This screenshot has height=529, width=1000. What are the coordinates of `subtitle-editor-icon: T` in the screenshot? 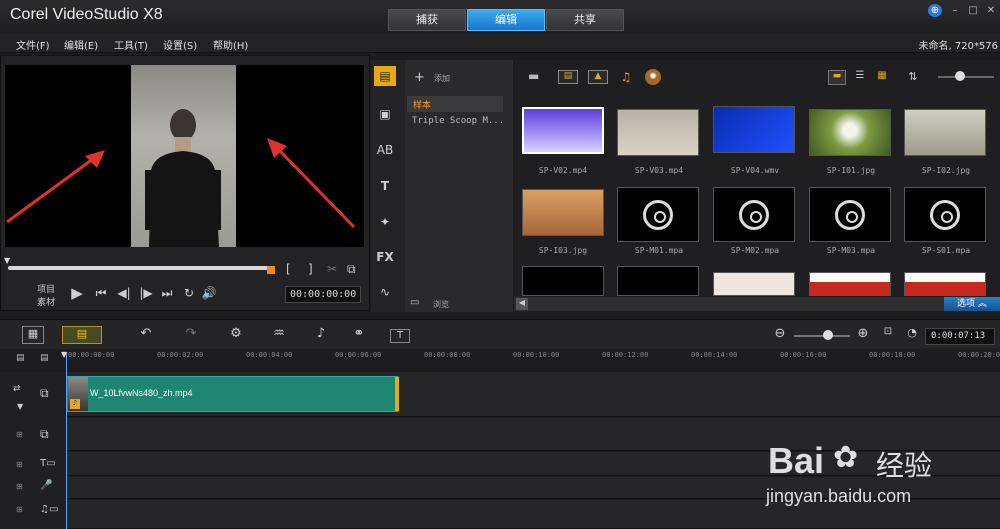 It's located at (400, 336).